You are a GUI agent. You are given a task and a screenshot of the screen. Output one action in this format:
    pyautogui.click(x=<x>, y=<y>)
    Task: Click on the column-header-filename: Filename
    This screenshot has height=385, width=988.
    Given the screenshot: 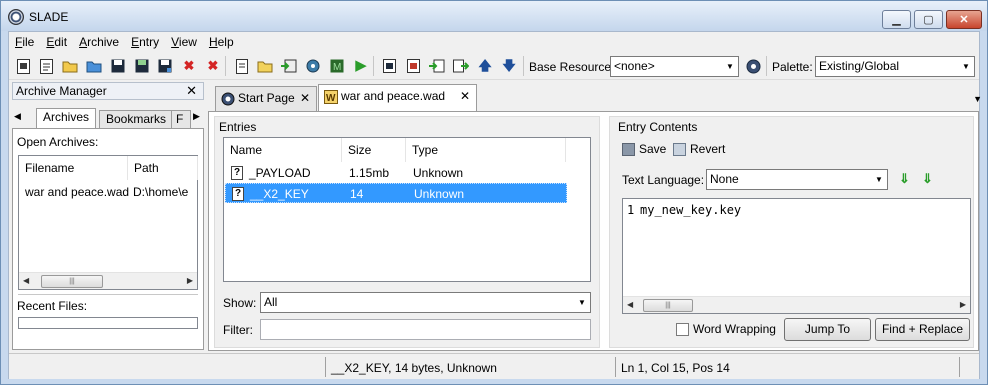 What is the action you would take?
    pyautogui.click(x=73, y=168)
    